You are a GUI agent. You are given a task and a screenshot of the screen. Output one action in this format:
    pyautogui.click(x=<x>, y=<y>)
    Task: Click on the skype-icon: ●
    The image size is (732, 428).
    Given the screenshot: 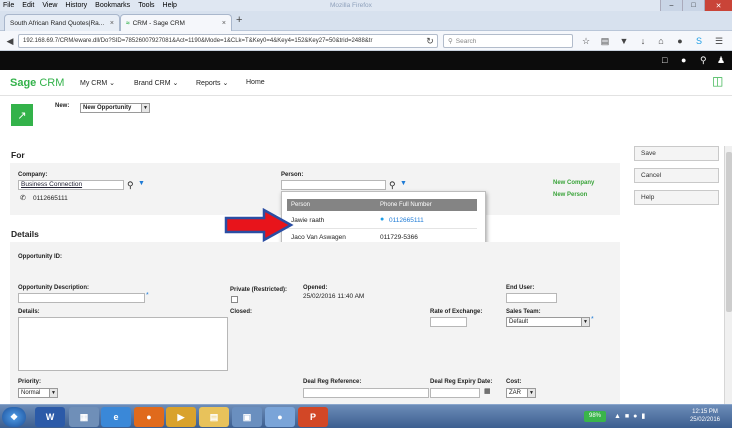 What is the action you would take?
    pyautogui.click(x=382, y=219)
    